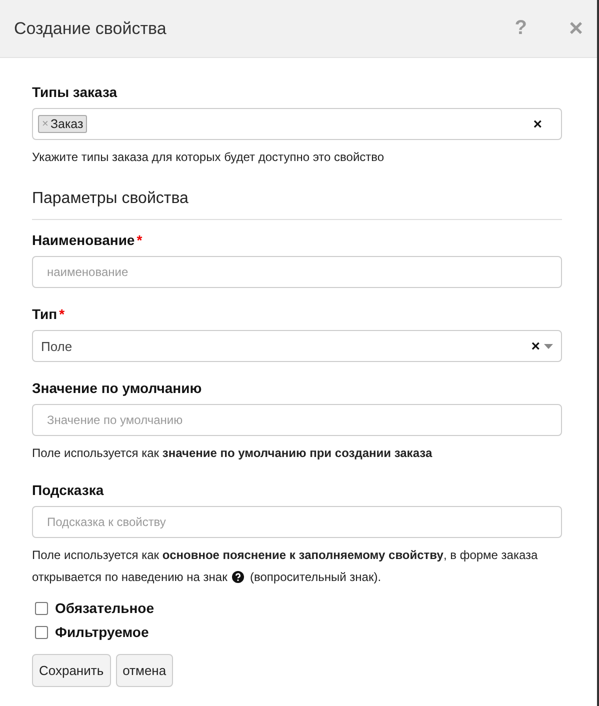 This screenshot has width=599, height=706. Describe the element at coordinates (75, 92) in the screenshot. I see `field-label: Типы заказа` at that location.